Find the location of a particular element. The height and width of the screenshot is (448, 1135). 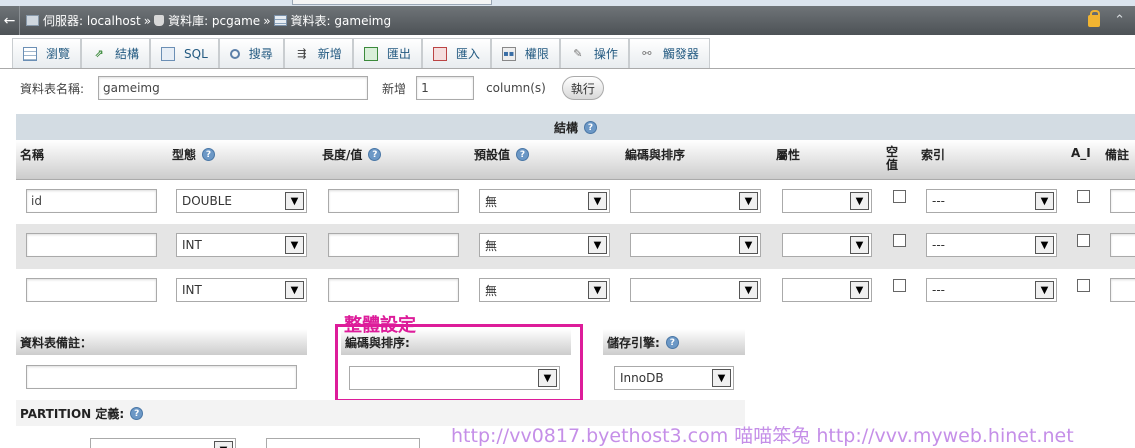

breadcrumb-server: 伺服器: localhost is located at coordinates (83, 20).